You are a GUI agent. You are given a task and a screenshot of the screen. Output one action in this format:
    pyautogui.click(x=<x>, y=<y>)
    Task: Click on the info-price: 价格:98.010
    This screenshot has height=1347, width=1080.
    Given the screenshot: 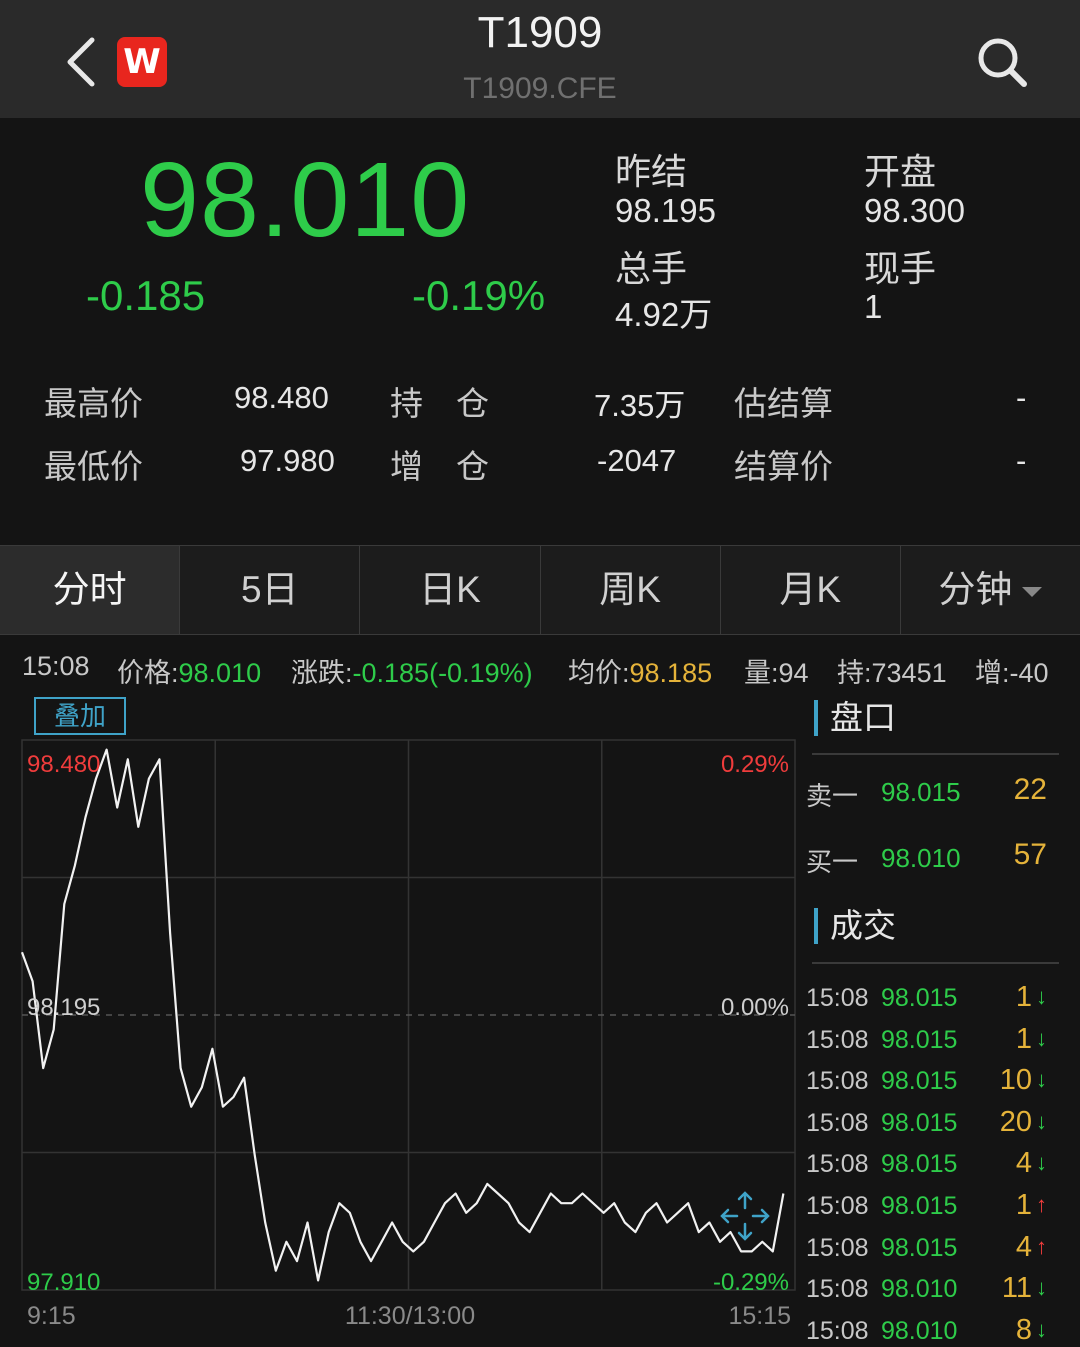 What is the action you would take?
    pyautogui.click(x=189, y=670)
    